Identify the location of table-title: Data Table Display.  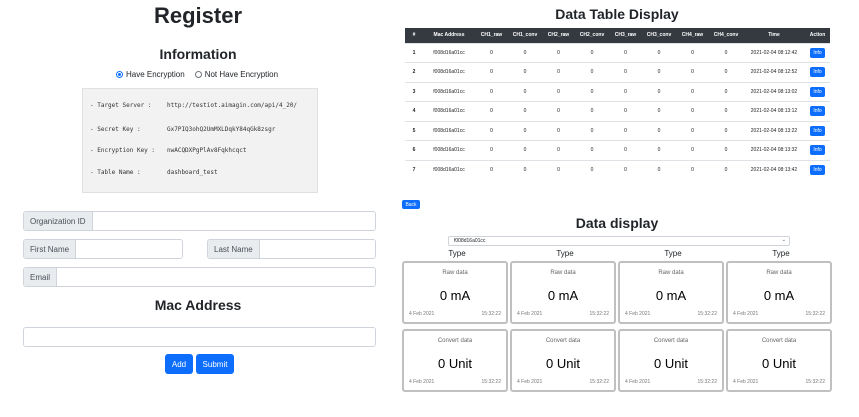
(617, 14).